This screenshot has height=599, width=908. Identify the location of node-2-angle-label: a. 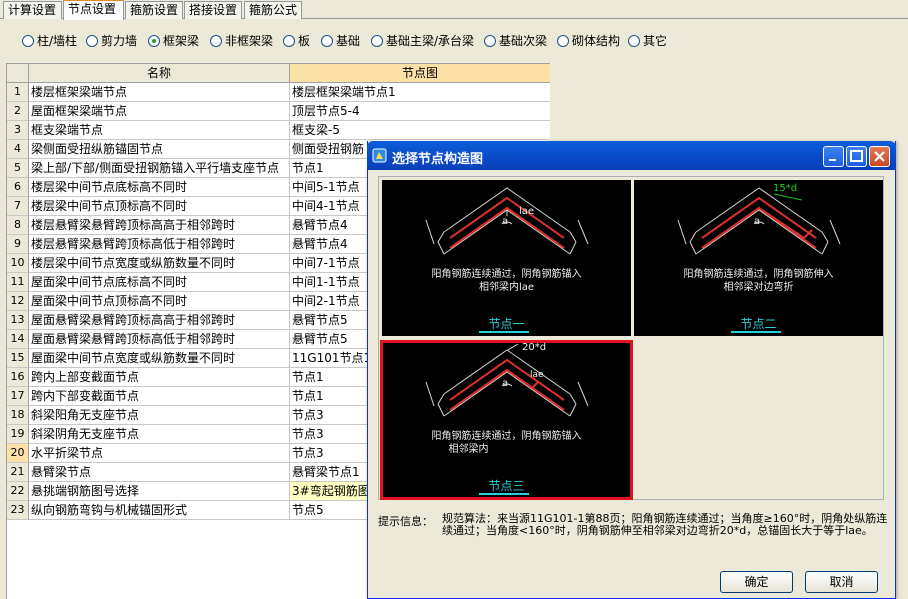
(757, 221).